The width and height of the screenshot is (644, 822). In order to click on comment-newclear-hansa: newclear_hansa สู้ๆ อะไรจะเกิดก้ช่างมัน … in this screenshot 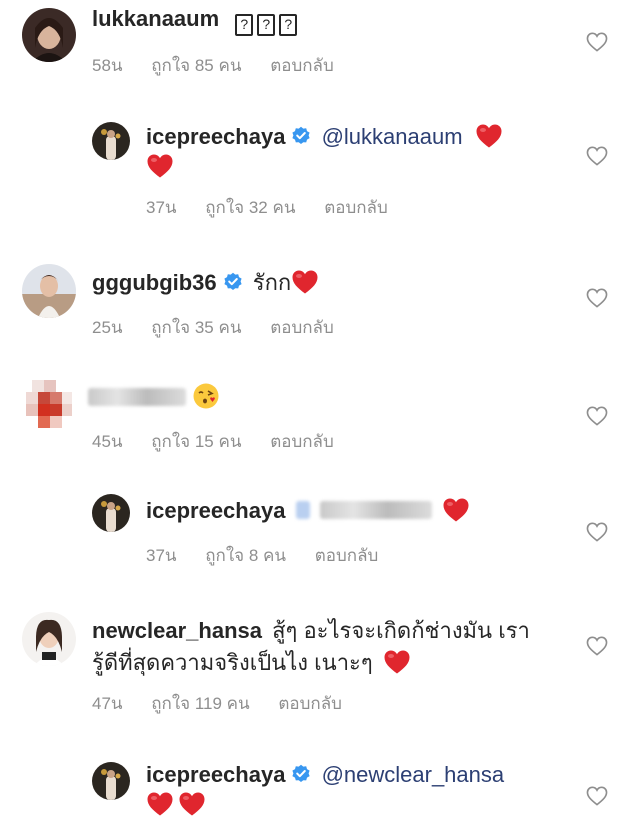, I will do `click(322, 664)`.